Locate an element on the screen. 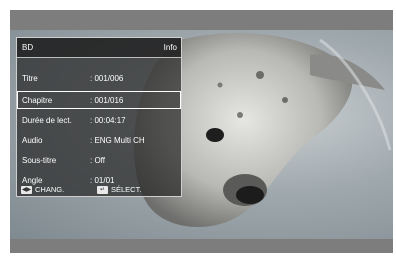 The height and width of the screenshot is (256, 396). info-panel-header: BD Info is located at coordinates (99, 48).